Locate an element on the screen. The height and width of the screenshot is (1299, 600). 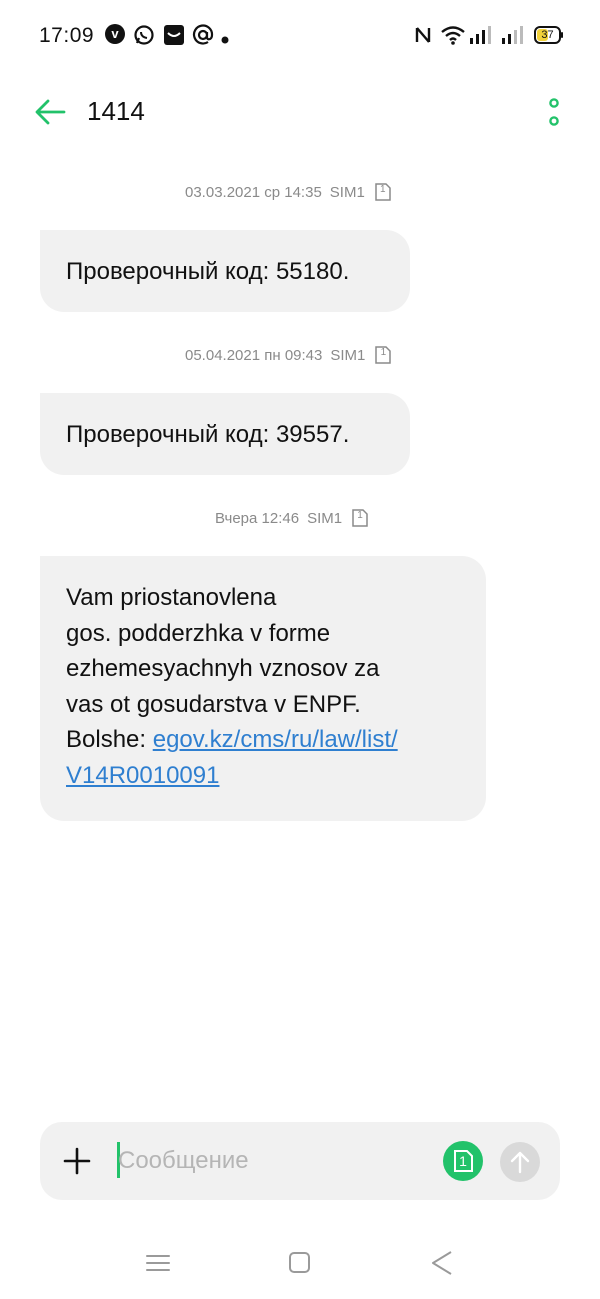
status-time: 17:09 is located at coordinates (67, 35).